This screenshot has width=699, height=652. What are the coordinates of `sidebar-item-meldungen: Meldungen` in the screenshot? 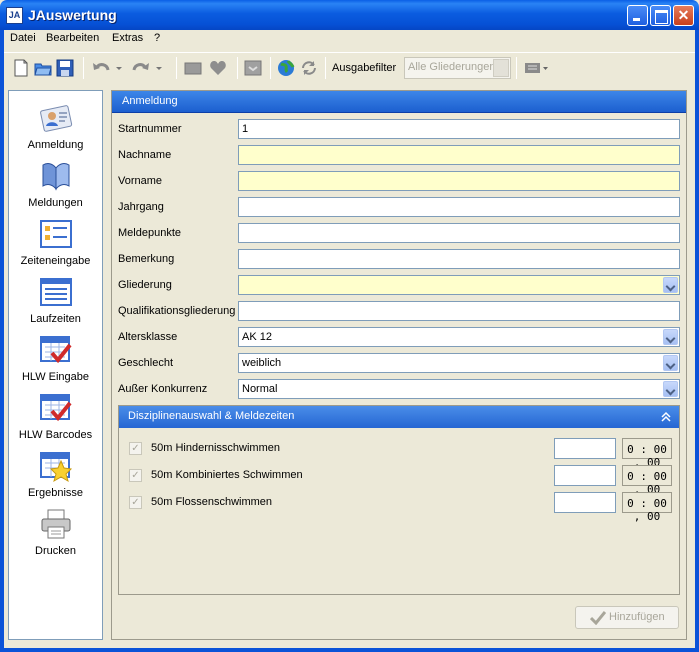 It's located at (55, 187).